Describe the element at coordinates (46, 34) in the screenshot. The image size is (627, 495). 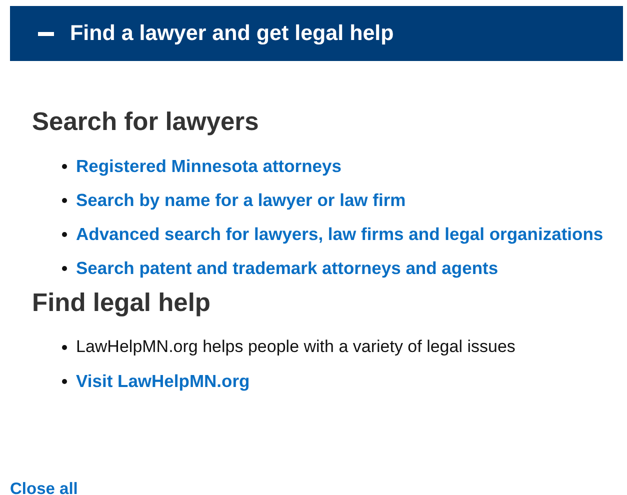
I see `minus-icon` at that location.